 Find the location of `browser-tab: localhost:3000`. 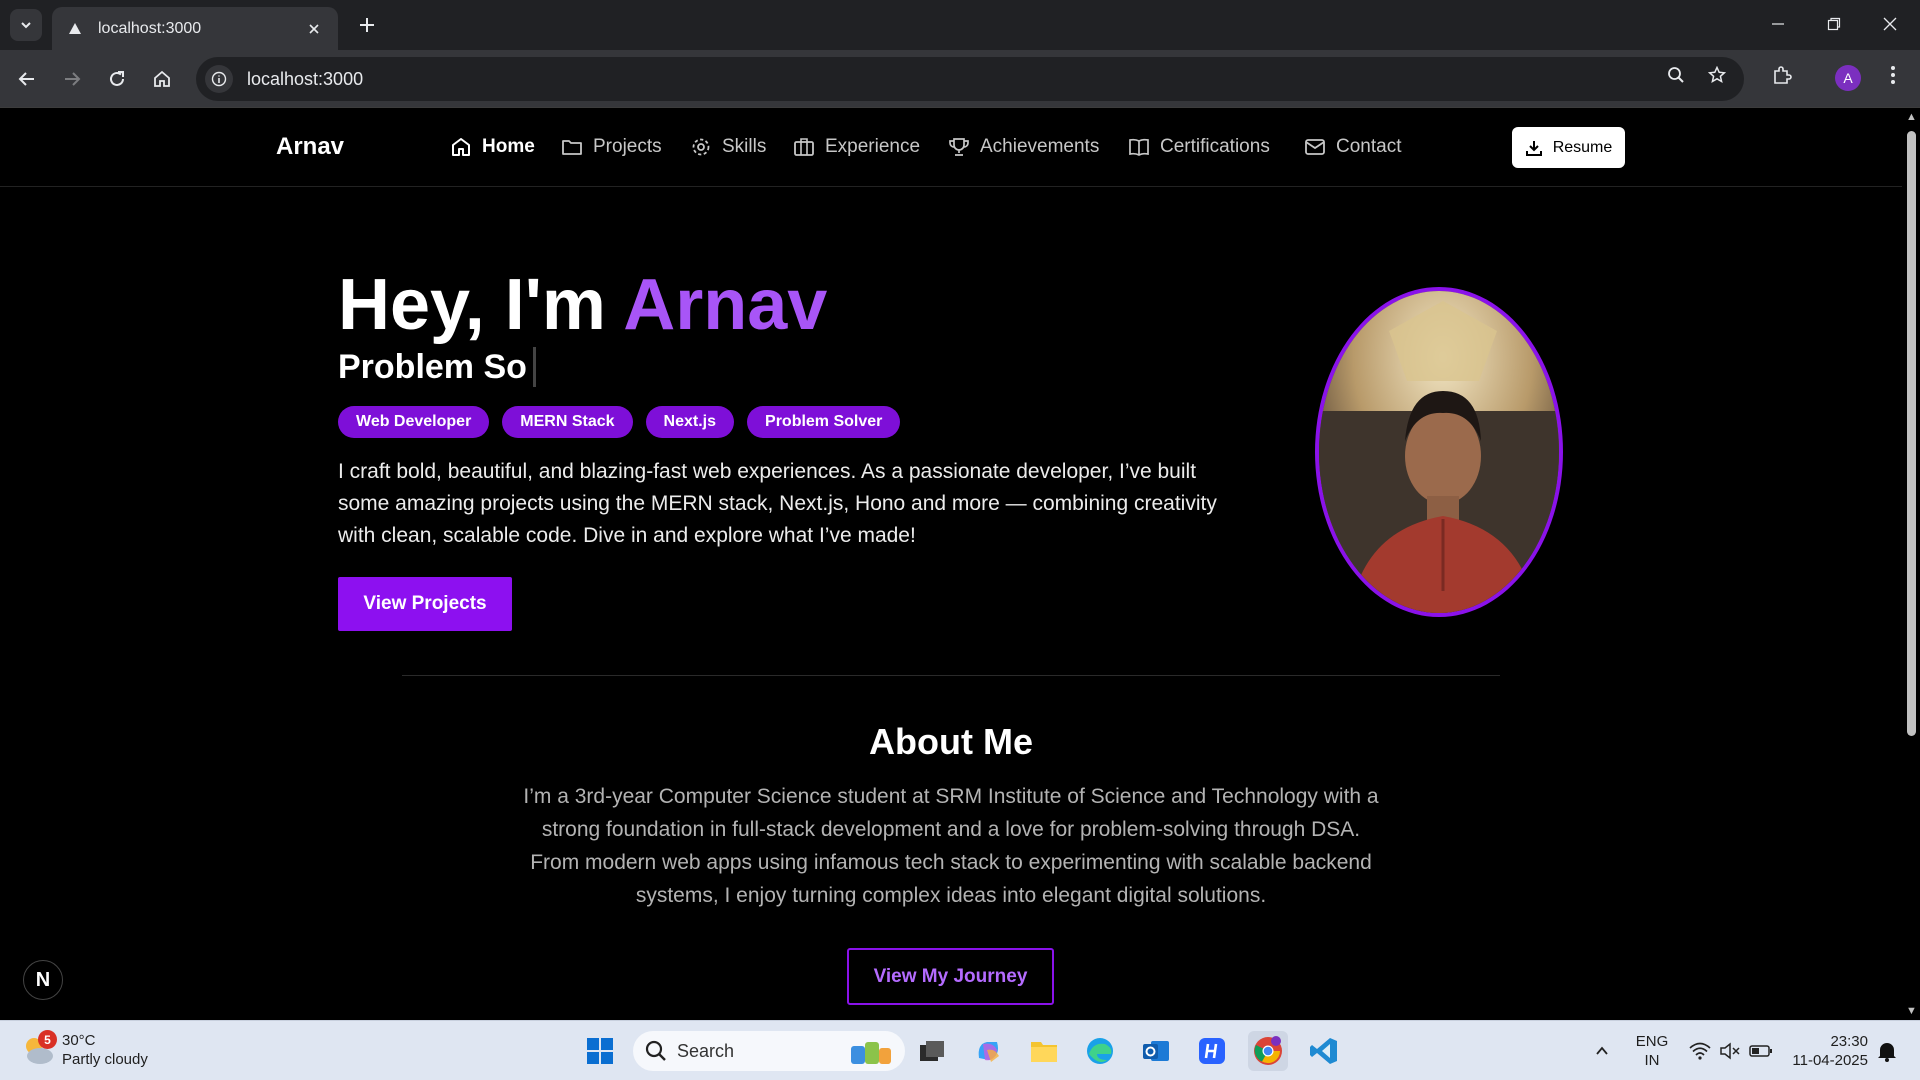

browser-tab: localhost:3000 is located at coordinates (195, 28).